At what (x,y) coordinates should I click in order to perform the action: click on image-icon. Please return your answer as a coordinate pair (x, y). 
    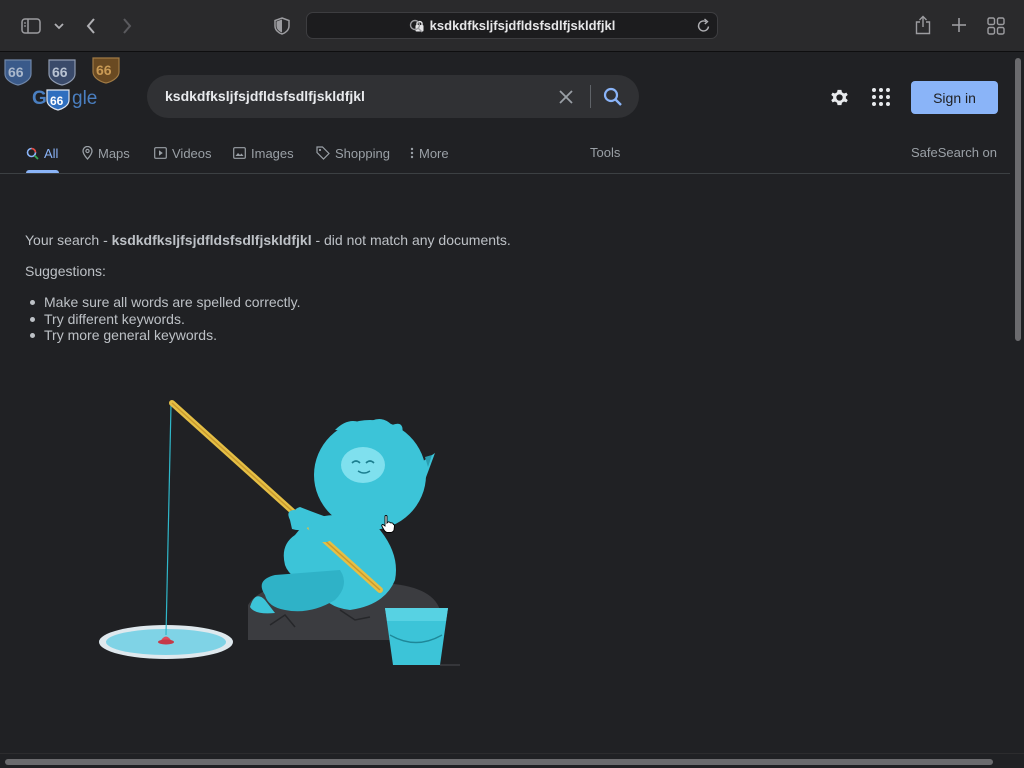
    Looking at the image, I should click on (239, 153).